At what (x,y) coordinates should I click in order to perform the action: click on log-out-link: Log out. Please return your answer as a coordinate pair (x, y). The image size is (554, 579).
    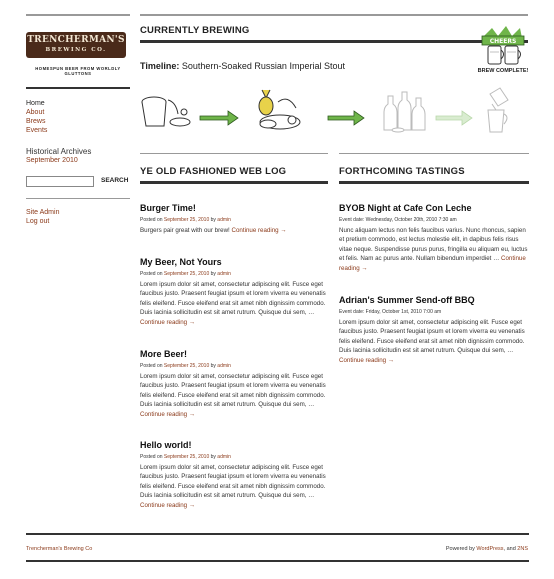
    Looking at the image, I should click on (42, 221).